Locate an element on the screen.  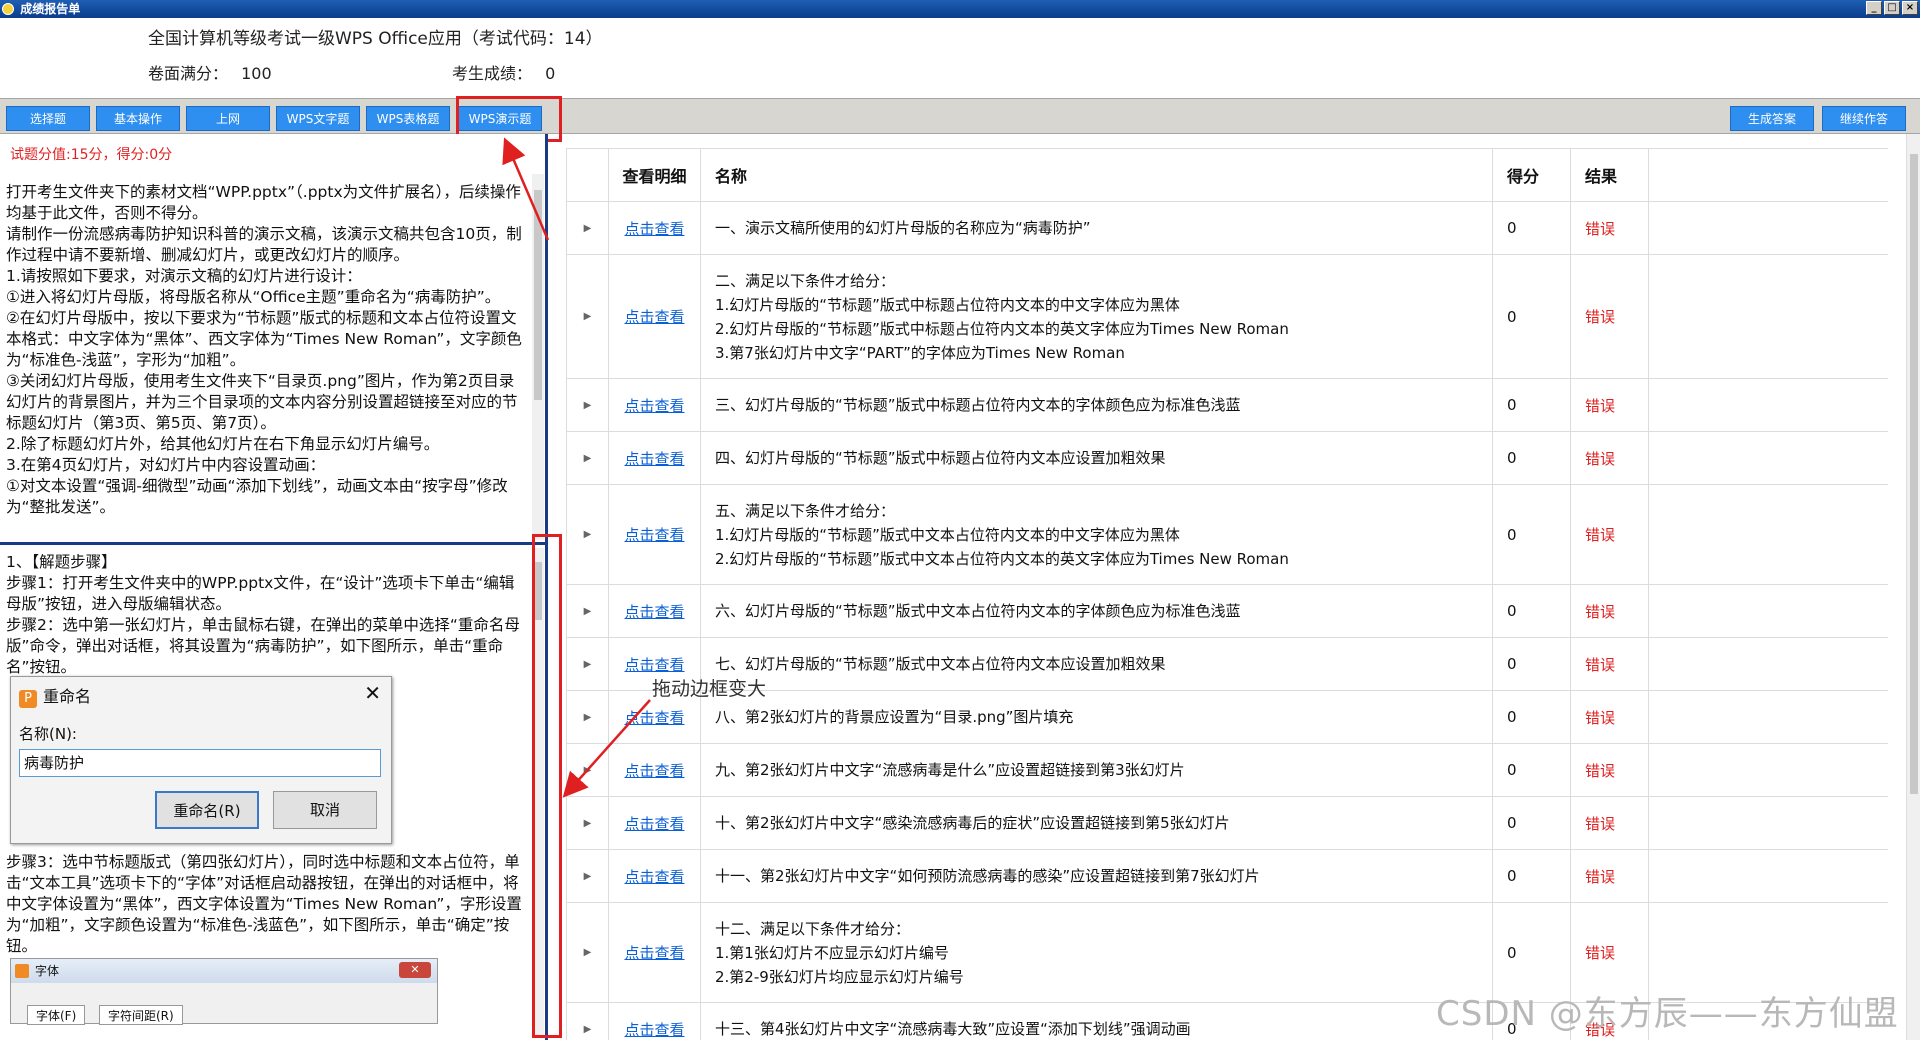
font-dialog-tab-spacing: 字符间距(R) is located at coordinates (141, 1015).